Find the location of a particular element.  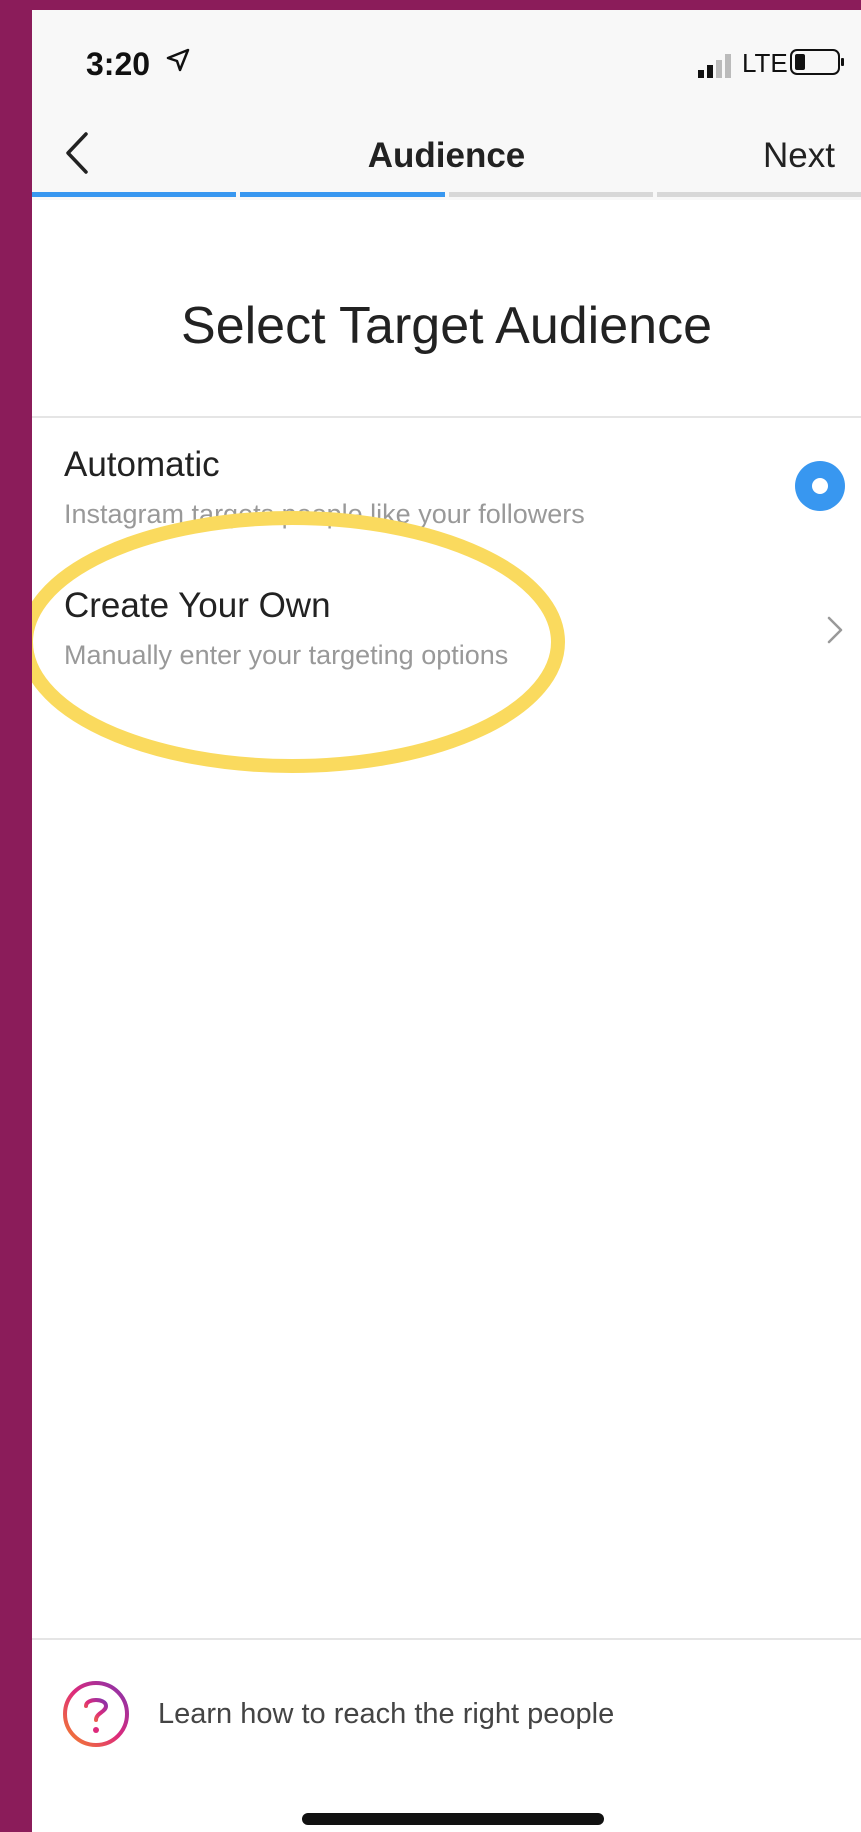

network-label: LTE is located at coordinates (765, 63).